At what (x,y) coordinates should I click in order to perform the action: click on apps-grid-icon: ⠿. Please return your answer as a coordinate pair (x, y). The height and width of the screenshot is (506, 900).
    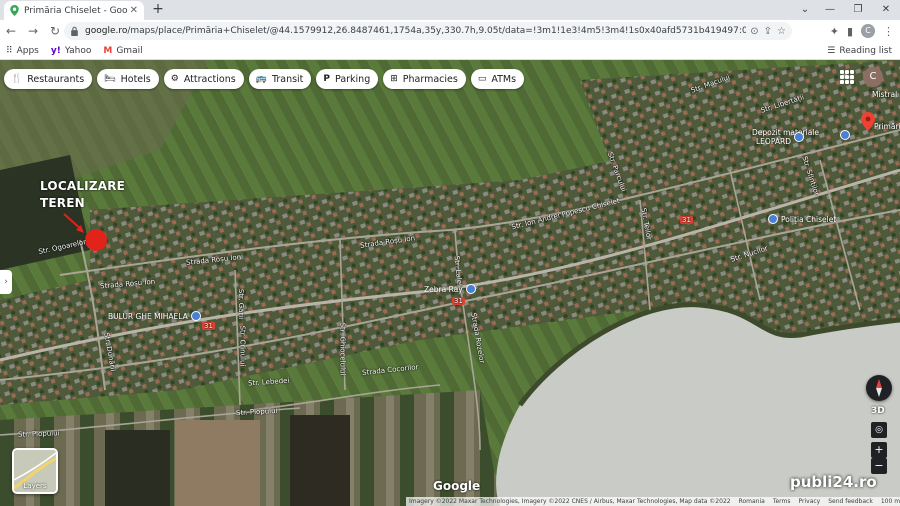
    Looking at the image, I should click on (9, 50).